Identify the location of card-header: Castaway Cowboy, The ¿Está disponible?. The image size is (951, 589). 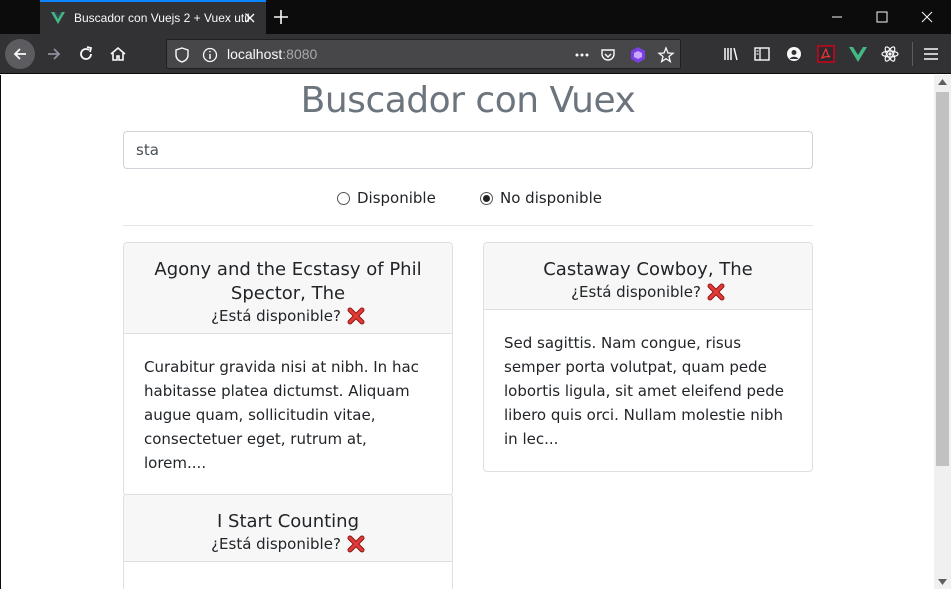
(648, 276).